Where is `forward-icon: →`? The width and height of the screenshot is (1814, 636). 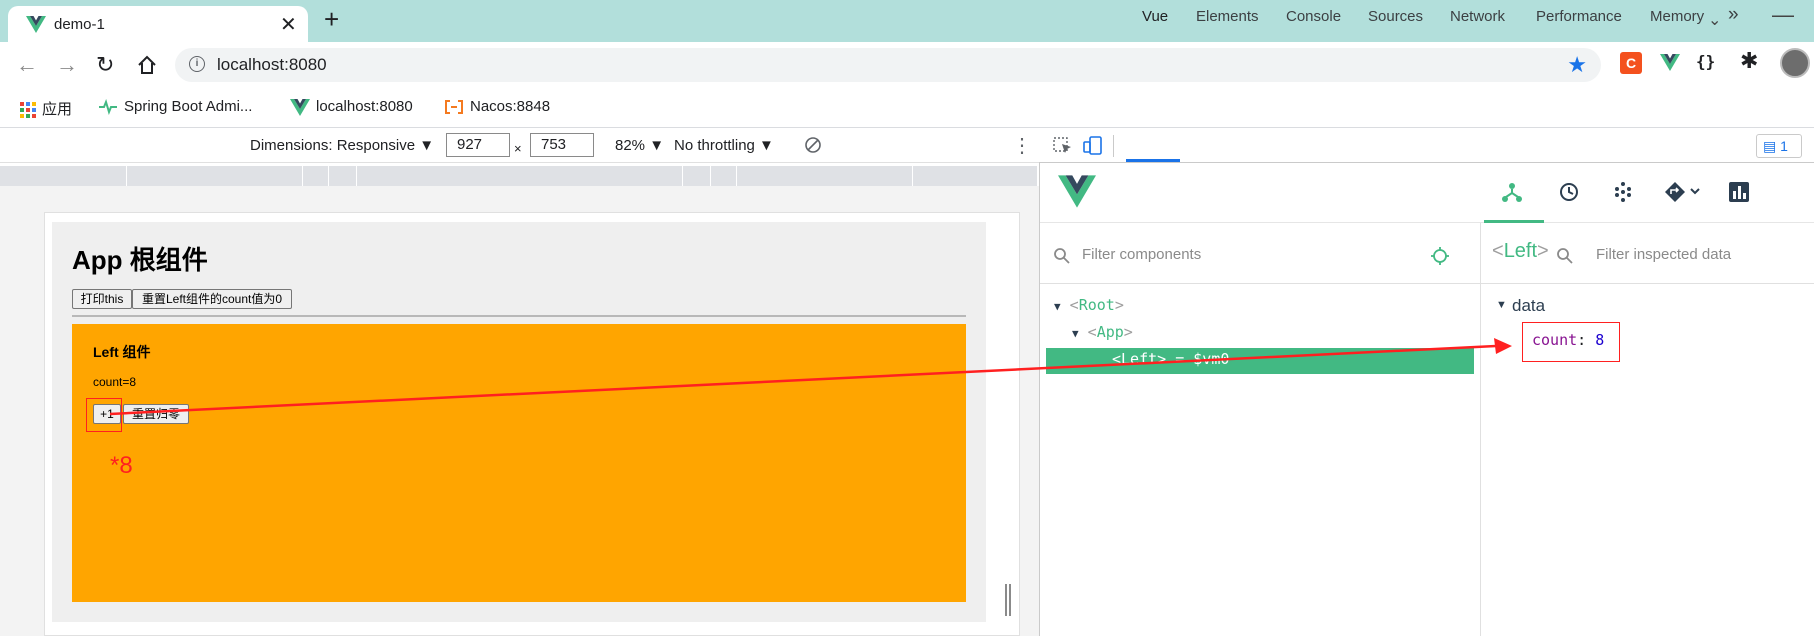
forward-icon: → is located at coordinates (67, 65).